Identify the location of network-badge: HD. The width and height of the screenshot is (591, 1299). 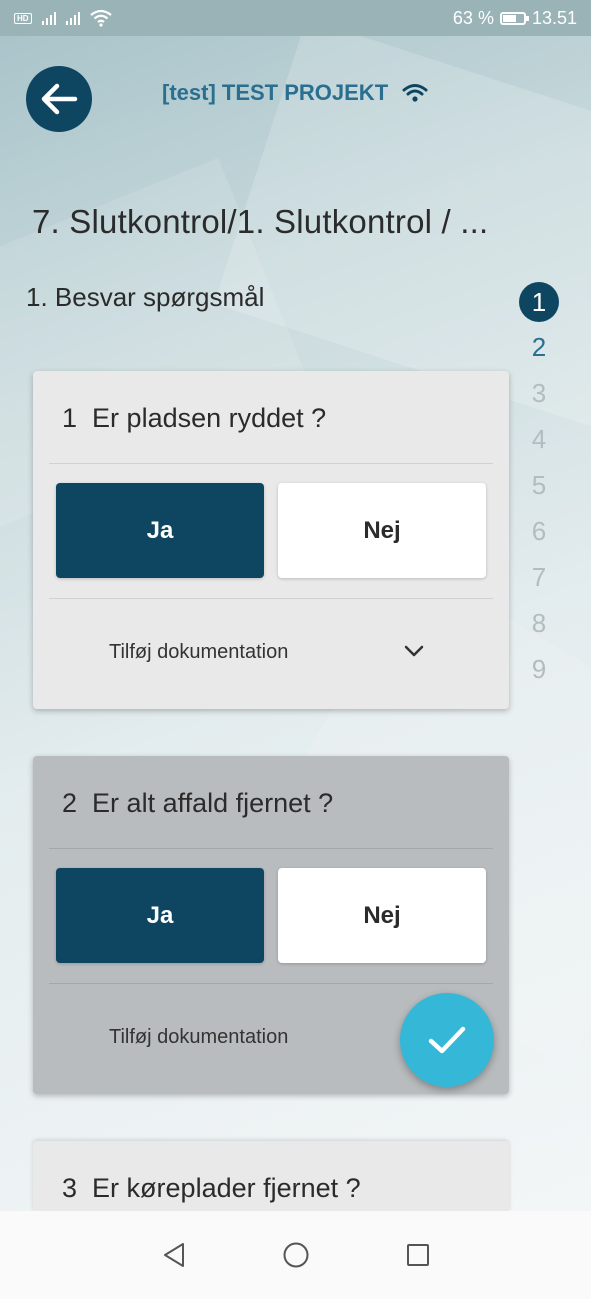
(23, 18).